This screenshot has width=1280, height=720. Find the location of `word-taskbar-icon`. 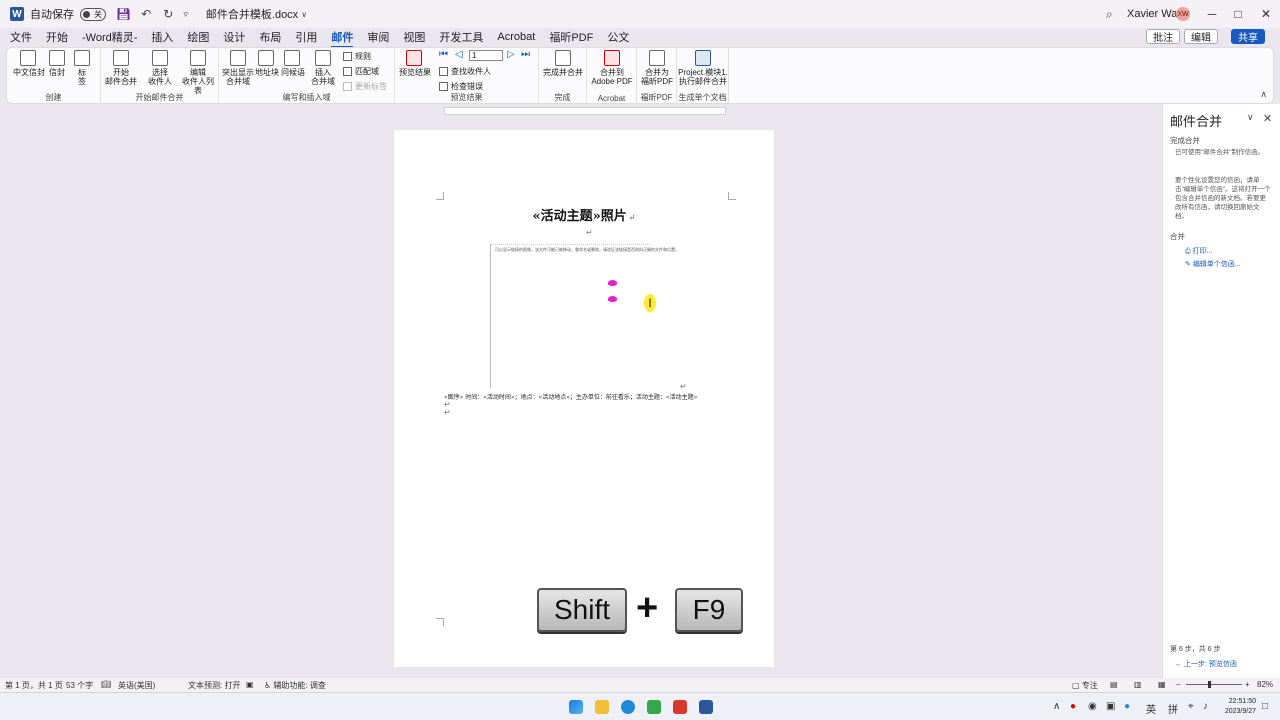

word-taskbar-icon is located at coordinates (706, 707).